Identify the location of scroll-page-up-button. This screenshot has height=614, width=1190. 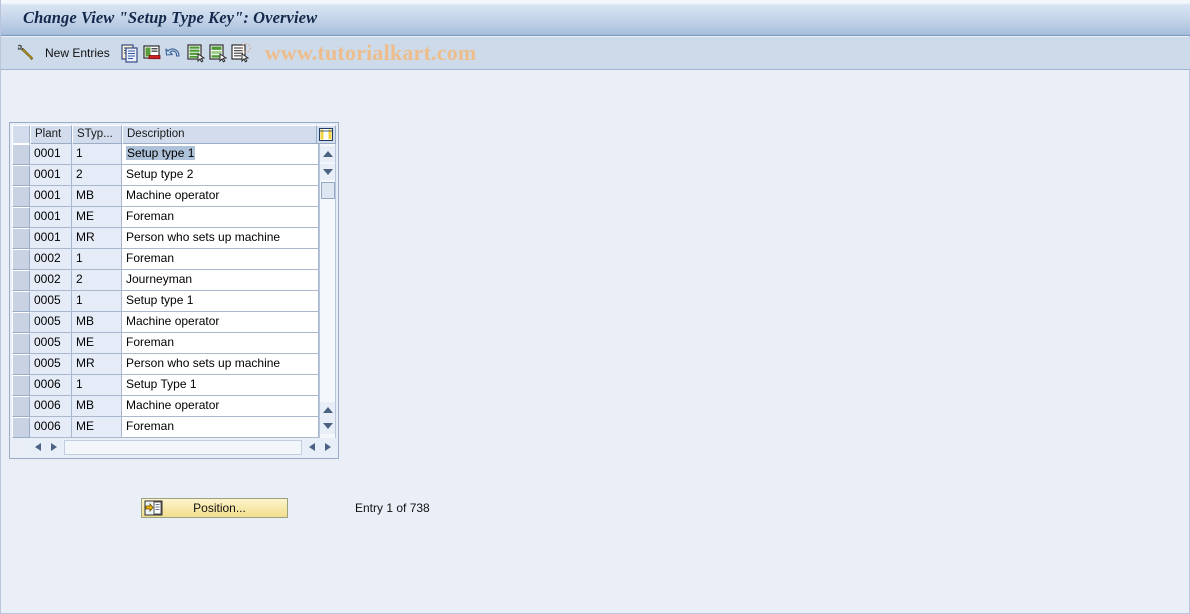
(327, 410).